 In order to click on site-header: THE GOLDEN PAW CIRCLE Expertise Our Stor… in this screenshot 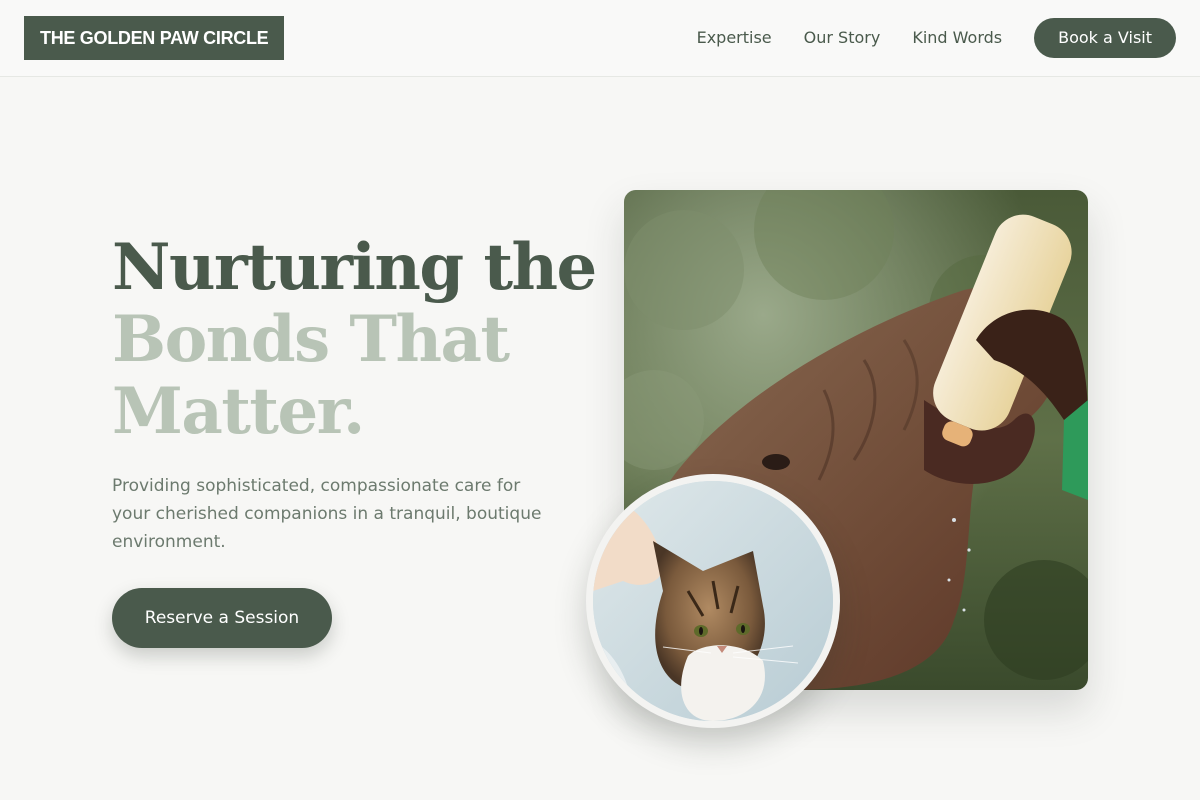, I will do `click(600, 38)`.